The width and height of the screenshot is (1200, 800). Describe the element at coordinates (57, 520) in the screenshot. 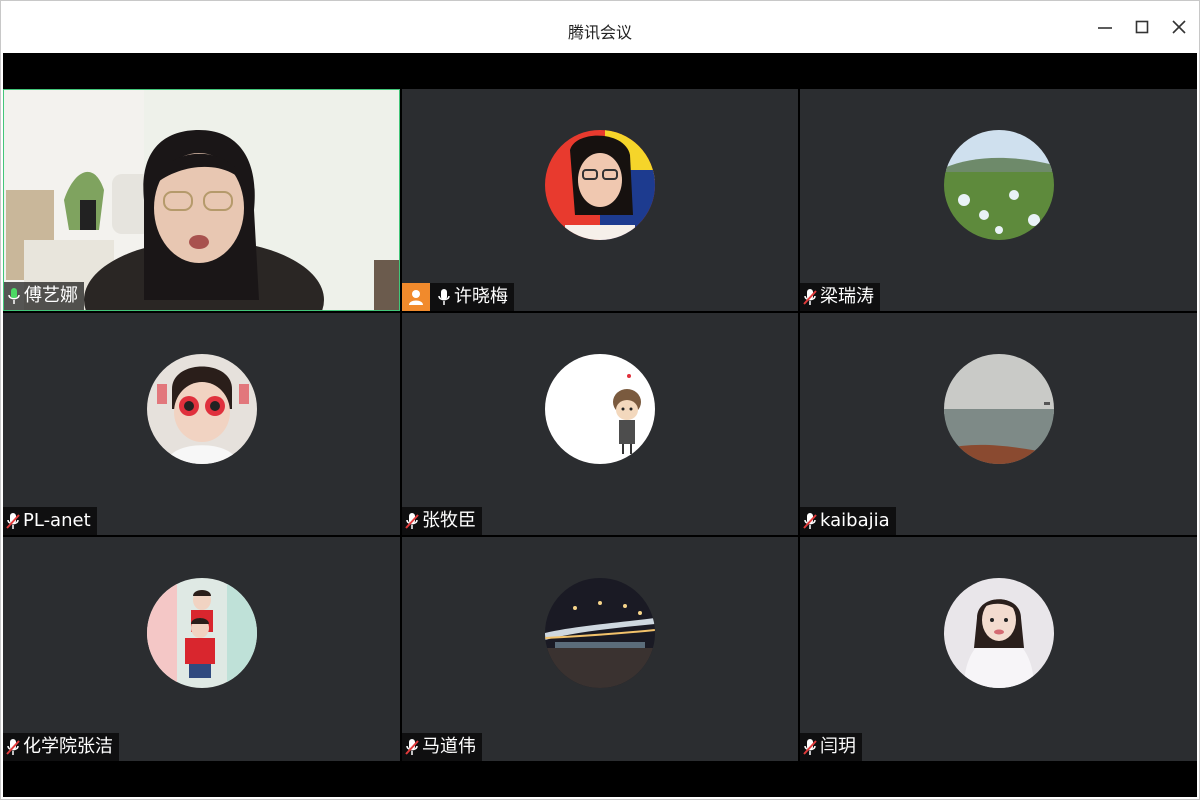

I see `participant-name: PL-anet` at that location.